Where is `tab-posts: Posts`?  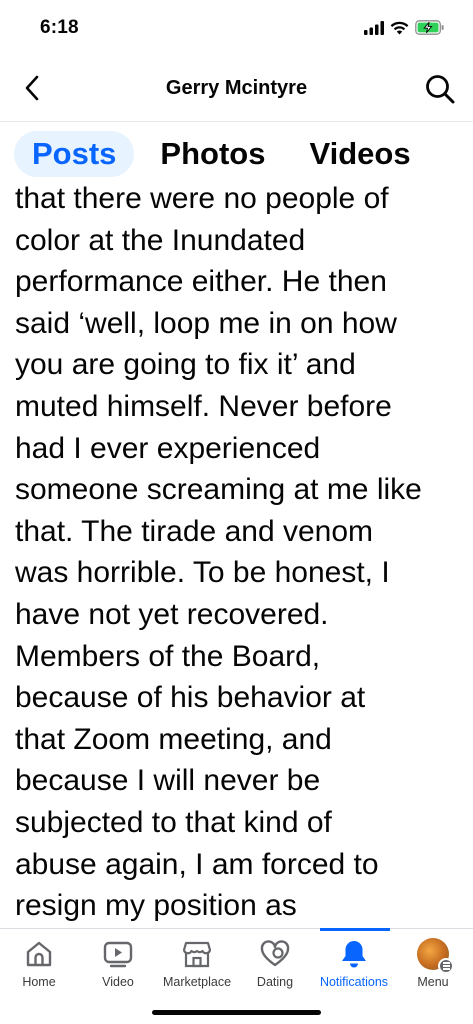 tab-posts: Posts is located at coordinates (74, 154).